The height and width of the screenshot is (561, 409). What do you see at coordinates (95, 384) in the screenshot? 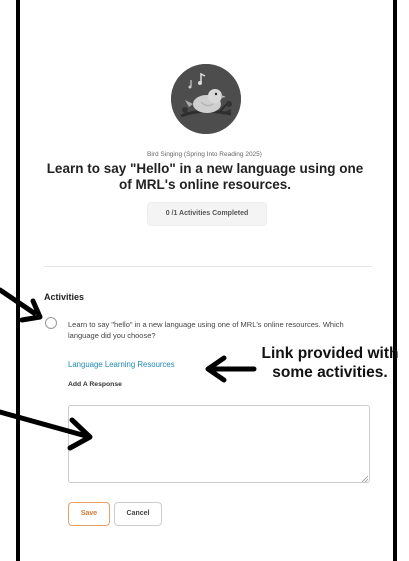
I see `response-label: Add A Response` at bounding box center [95, 384].